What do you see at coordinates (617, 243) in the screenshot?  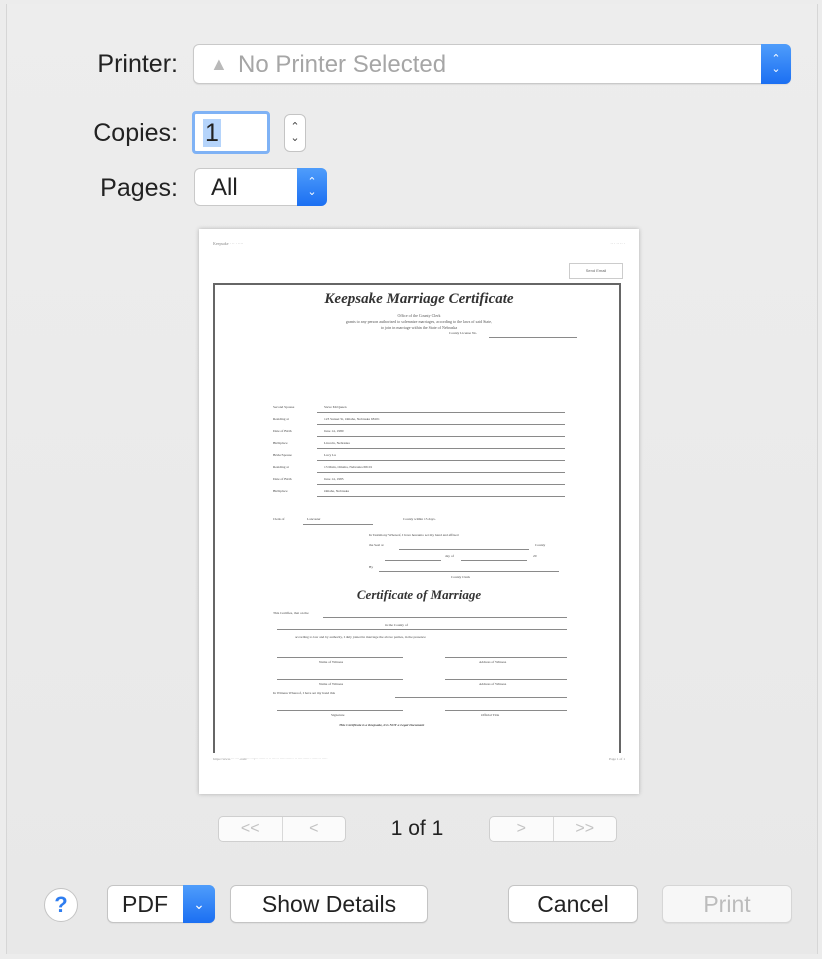 I see `preview-header-right: ·· · ·· ·· ·` at bounding box center [617, 243].